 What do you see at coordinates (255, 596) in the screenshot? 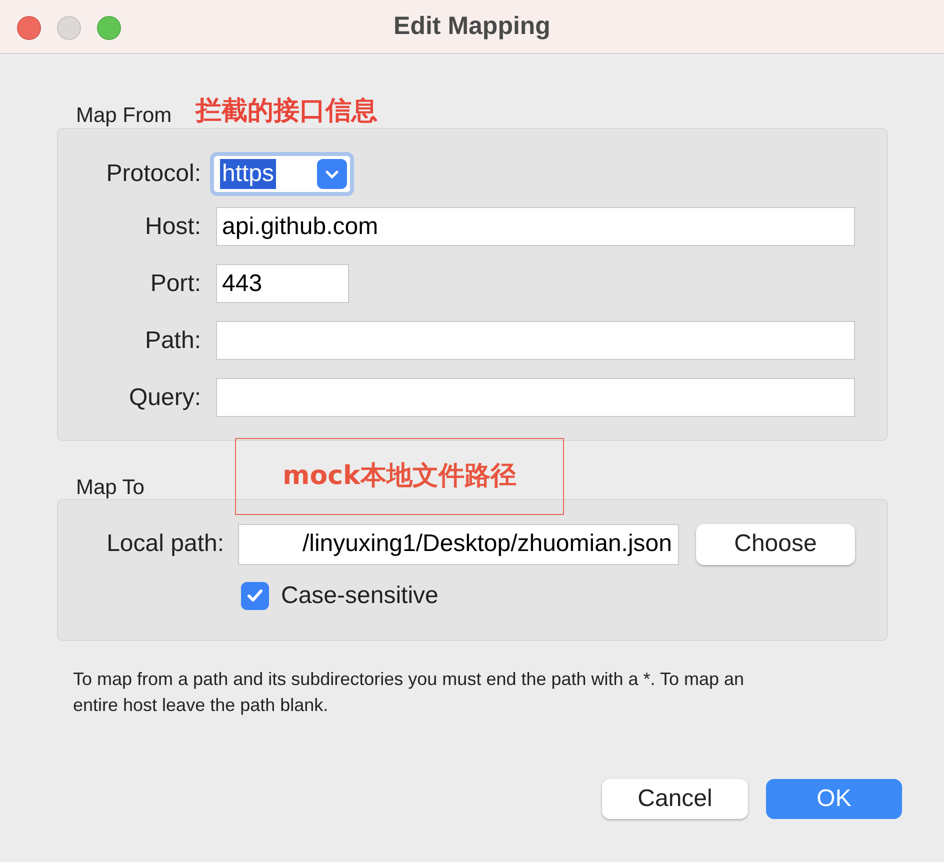
I see `checkbox` at bounding box center [255, 596].